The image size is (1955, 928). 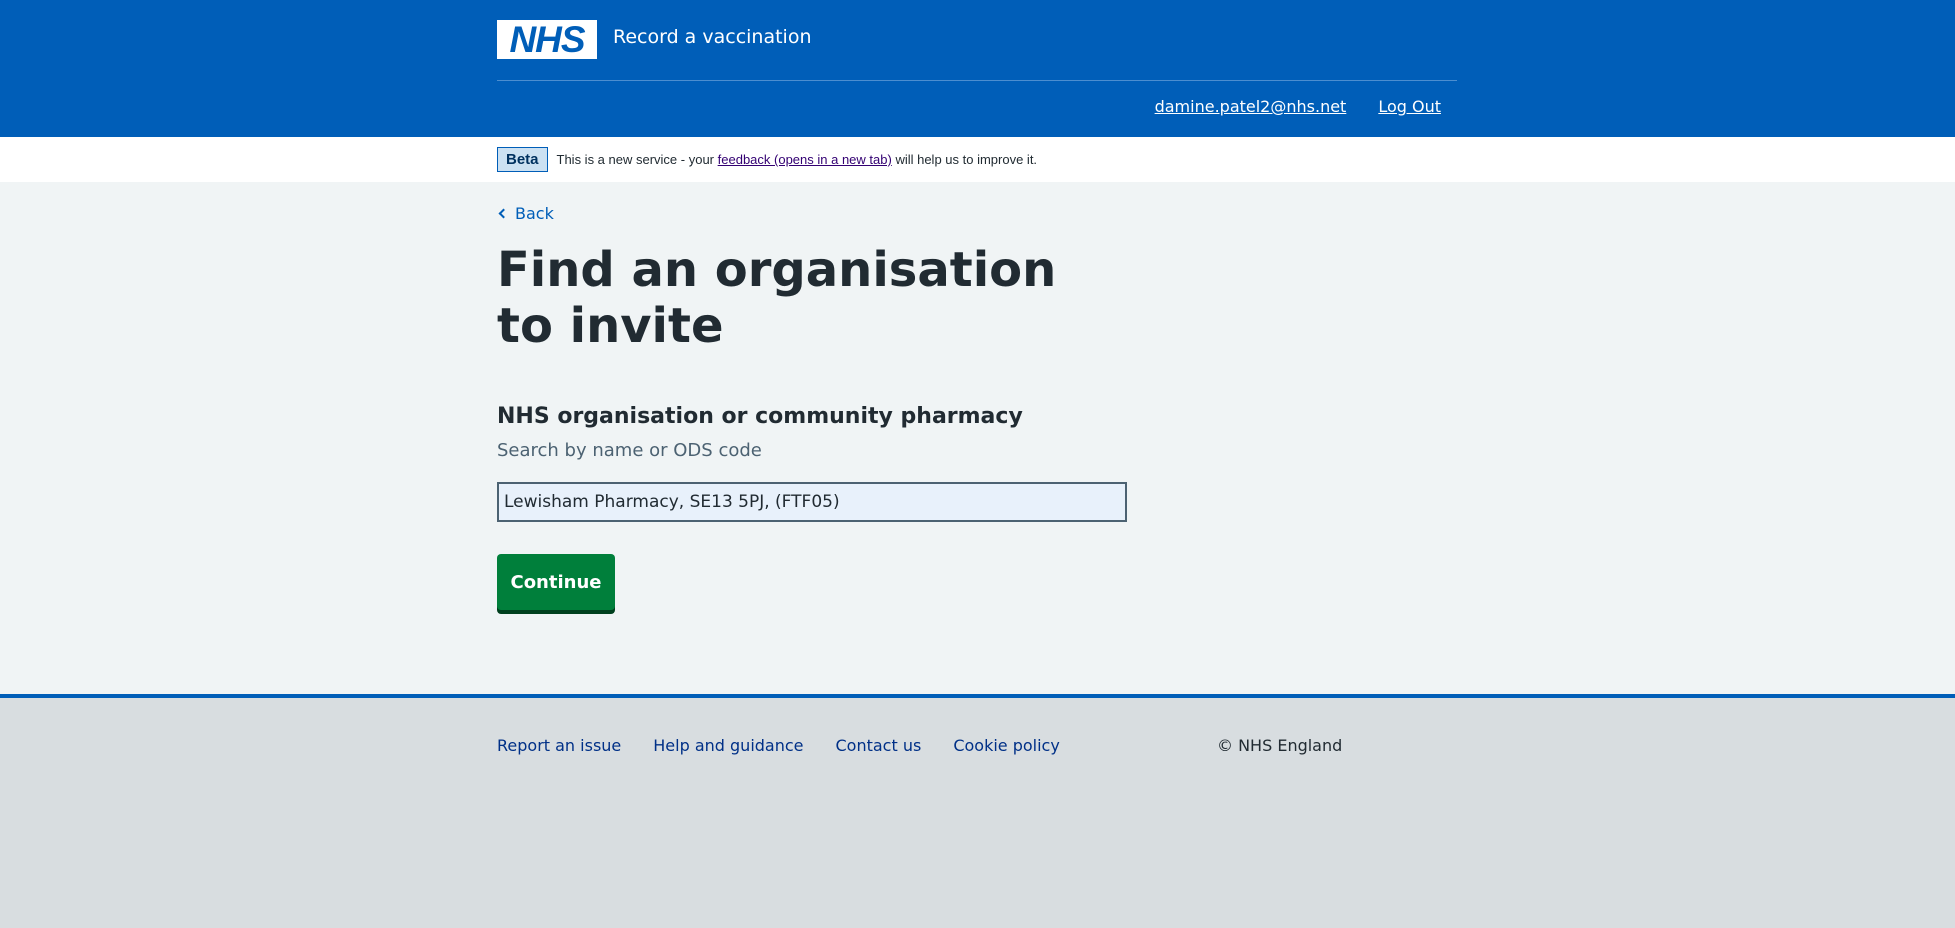 I want to click on nhs-logo-text: NHS, so click(x=547, y=39).